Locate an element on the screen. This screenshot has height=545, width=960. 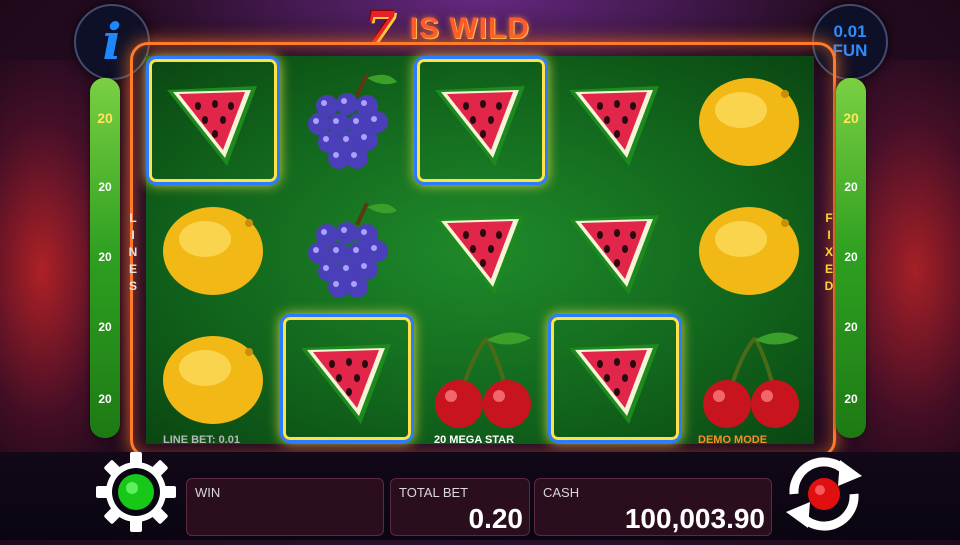
spin-arrows-icon is located at coordinates (824, 494).